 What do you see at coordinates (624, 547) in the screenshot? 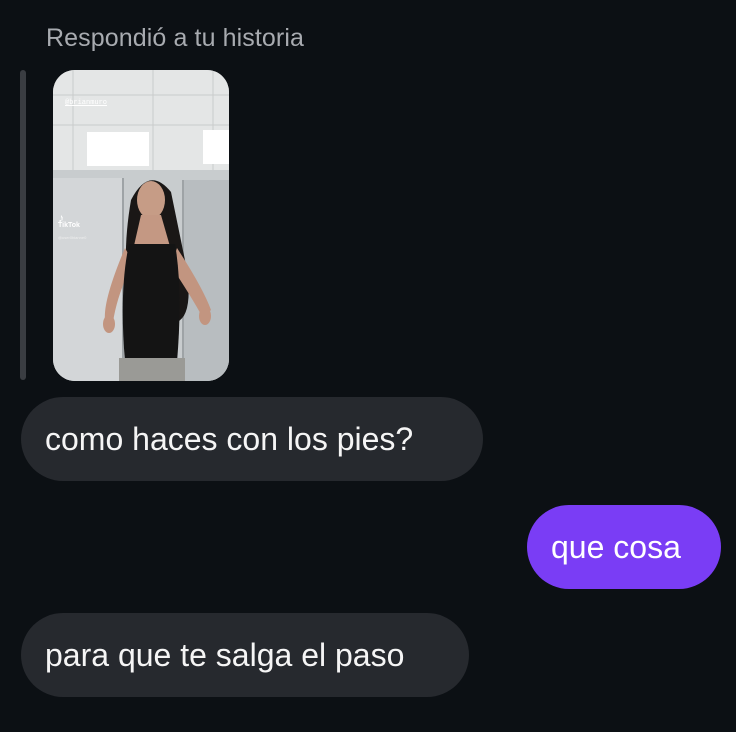
I see `outgoing-message-bubble: que cosa` at bounding box center [624, 547].